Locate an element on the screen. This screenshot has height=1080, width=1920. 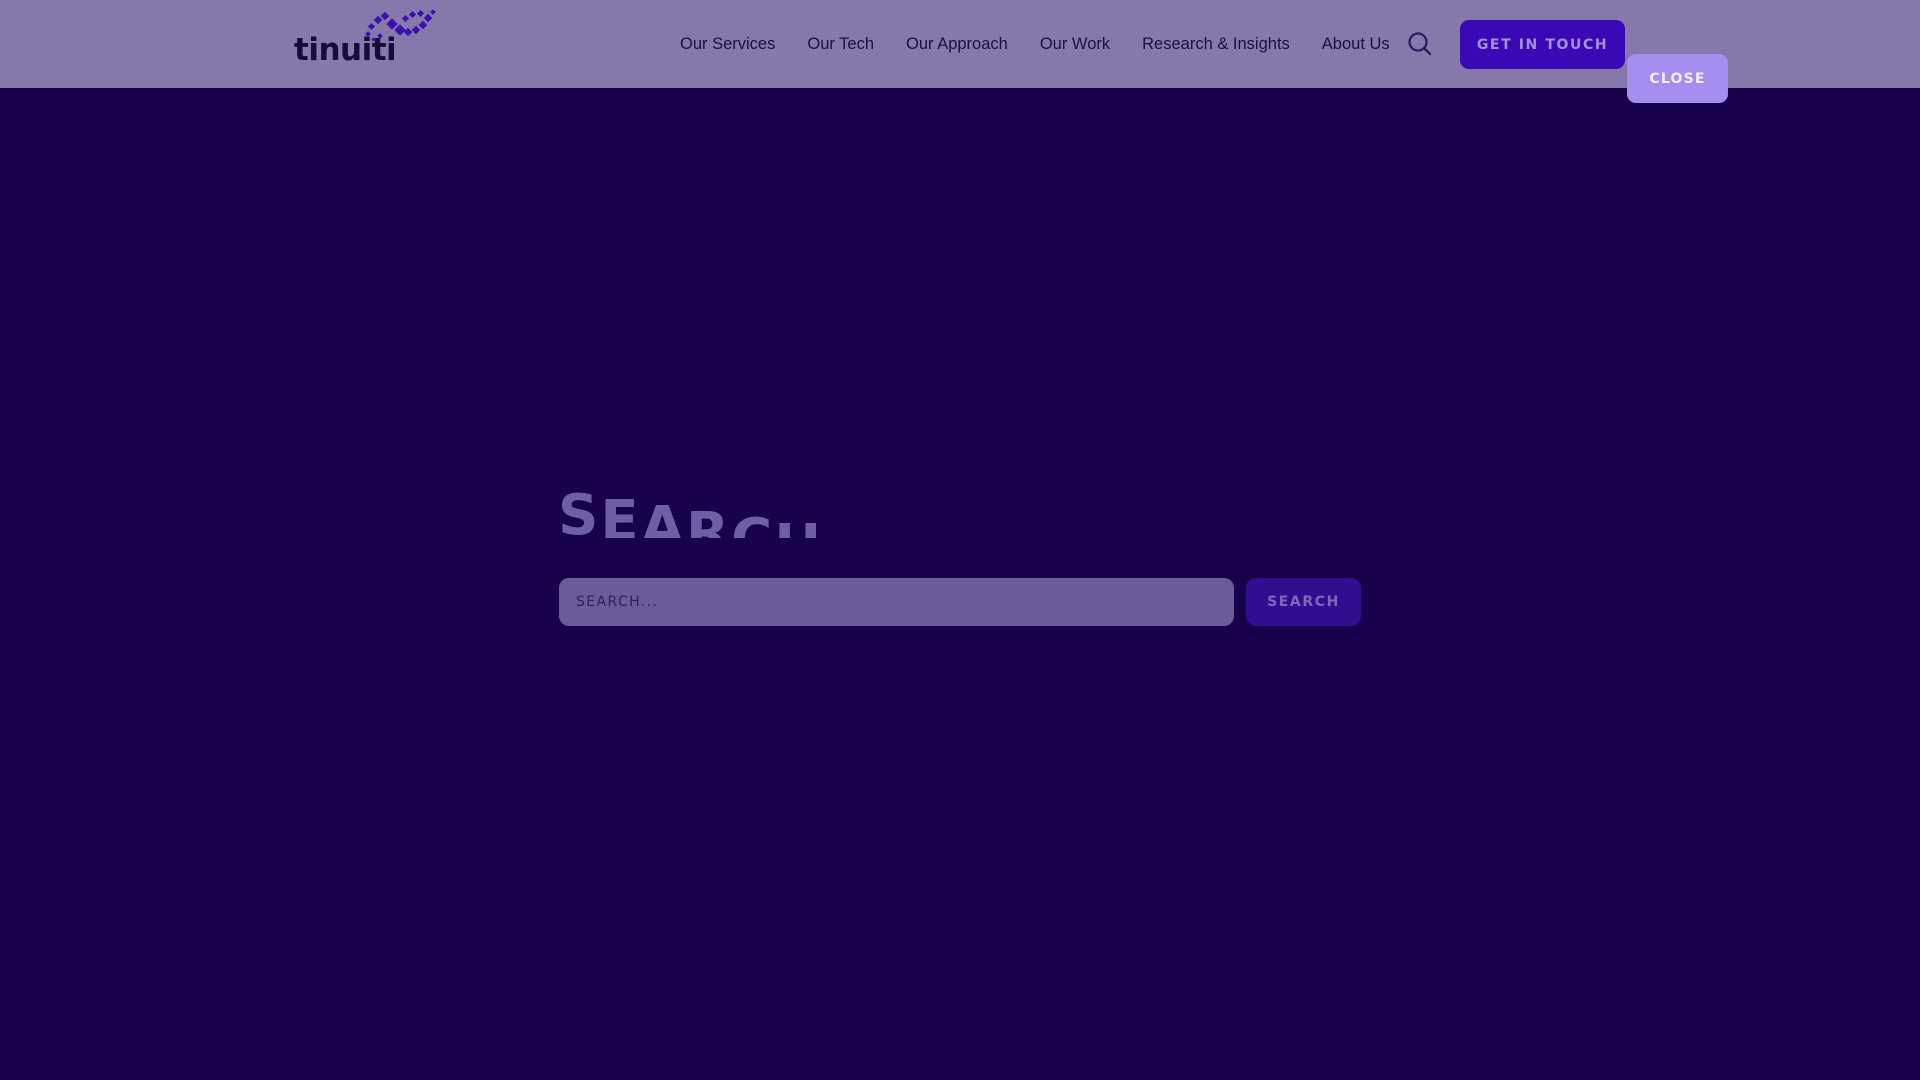
search-heading-letter: H is located at coordinates (798, 528).